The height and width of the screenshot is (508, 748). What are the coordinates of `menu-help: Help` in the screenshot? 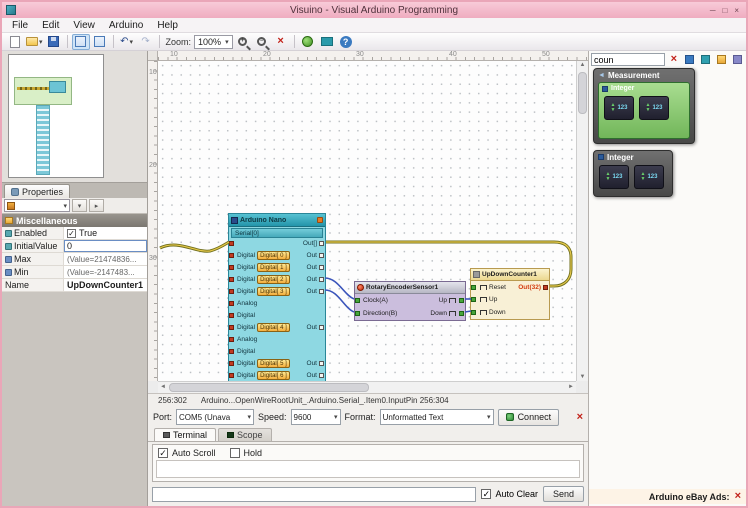 It's located at (167, 25).